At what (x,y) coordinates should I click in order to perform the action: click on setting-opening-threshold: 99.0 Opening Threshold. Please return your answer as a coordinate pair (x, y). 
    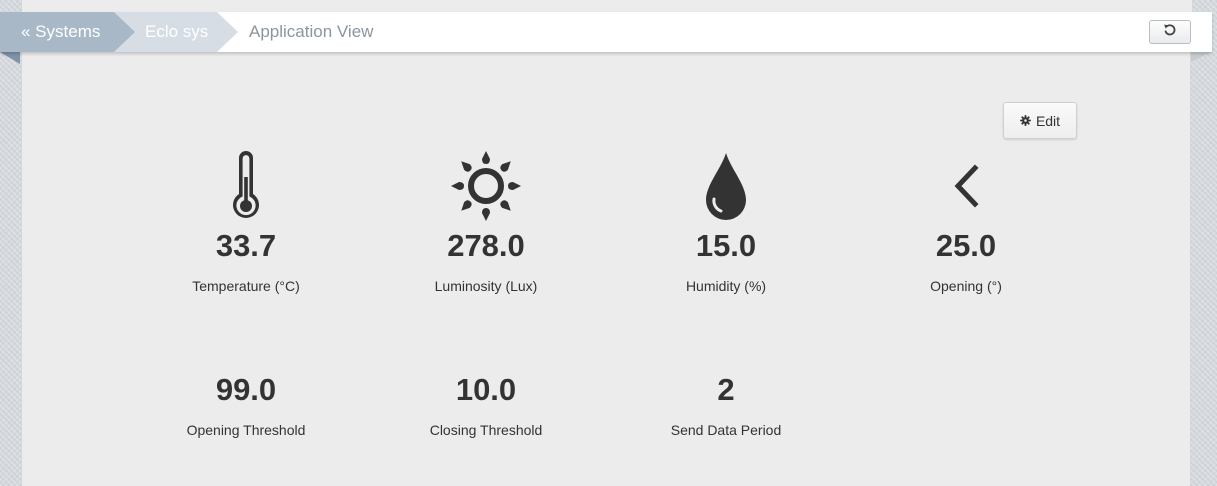
    Looking at the image, I should click on (246, 405).